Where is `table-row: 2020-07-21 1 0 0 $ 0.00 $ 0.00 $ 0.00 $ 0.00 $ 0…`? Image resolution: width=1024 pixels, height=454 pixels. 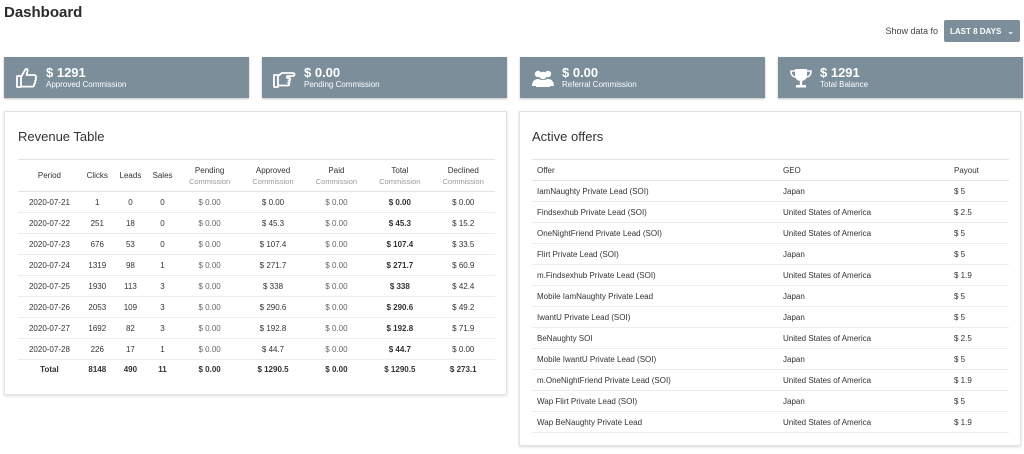 table-row: 2020-07-21 1 0 0 $ 0.00 $ 0.00 $ 0.00 $ 0.00 $ 0… is located at coordinates (256, 202).